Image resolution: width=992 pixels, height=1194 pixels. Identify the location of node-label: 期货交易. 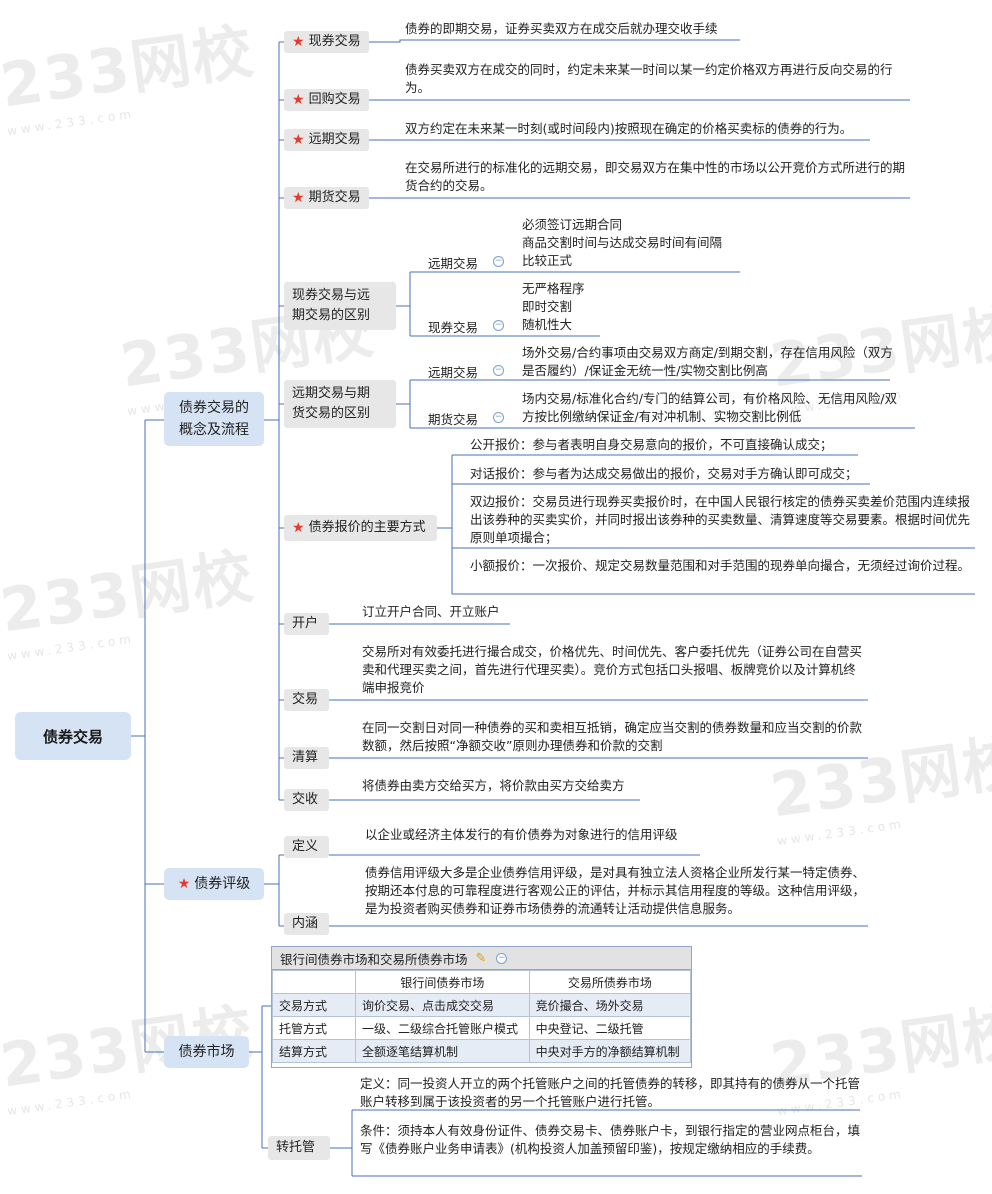
(334, 197).